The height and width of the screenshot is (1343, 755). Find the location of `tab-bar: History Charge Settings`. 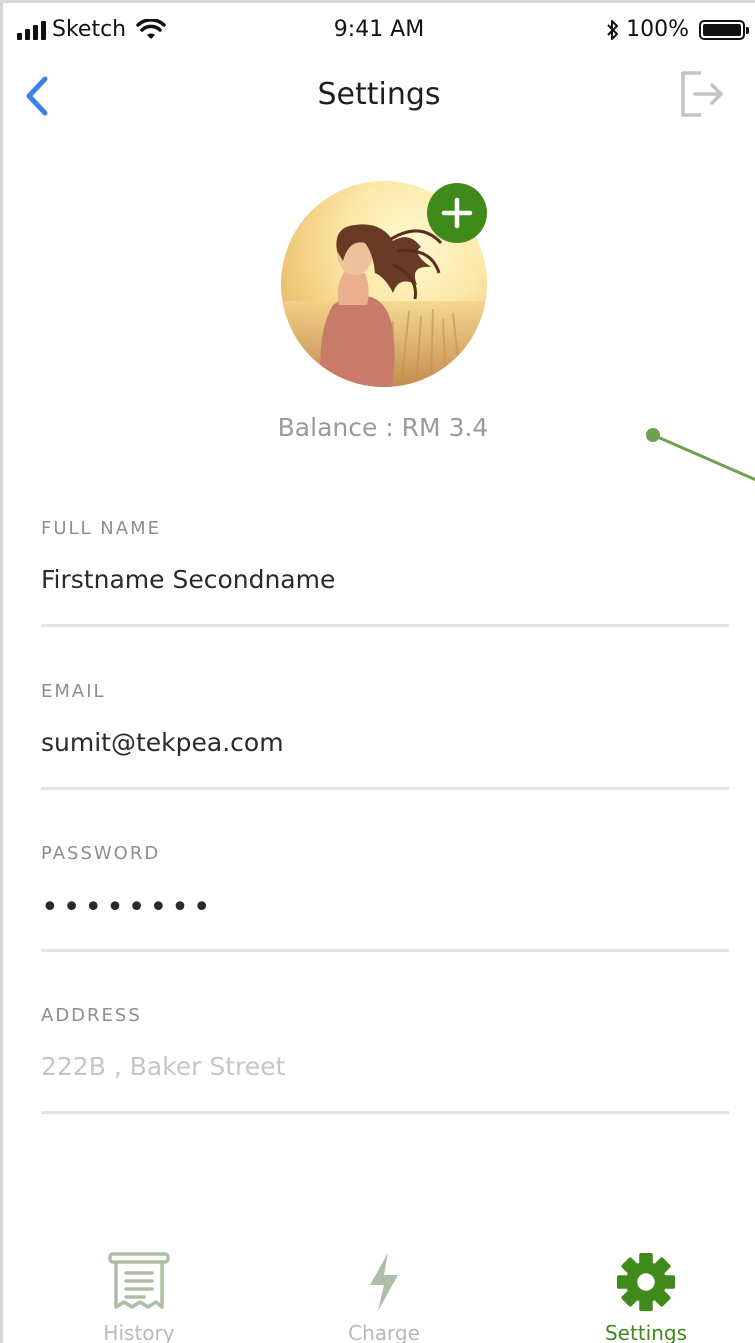

tab-bar: History Charge Settings is located at coordinates (379, 1293).